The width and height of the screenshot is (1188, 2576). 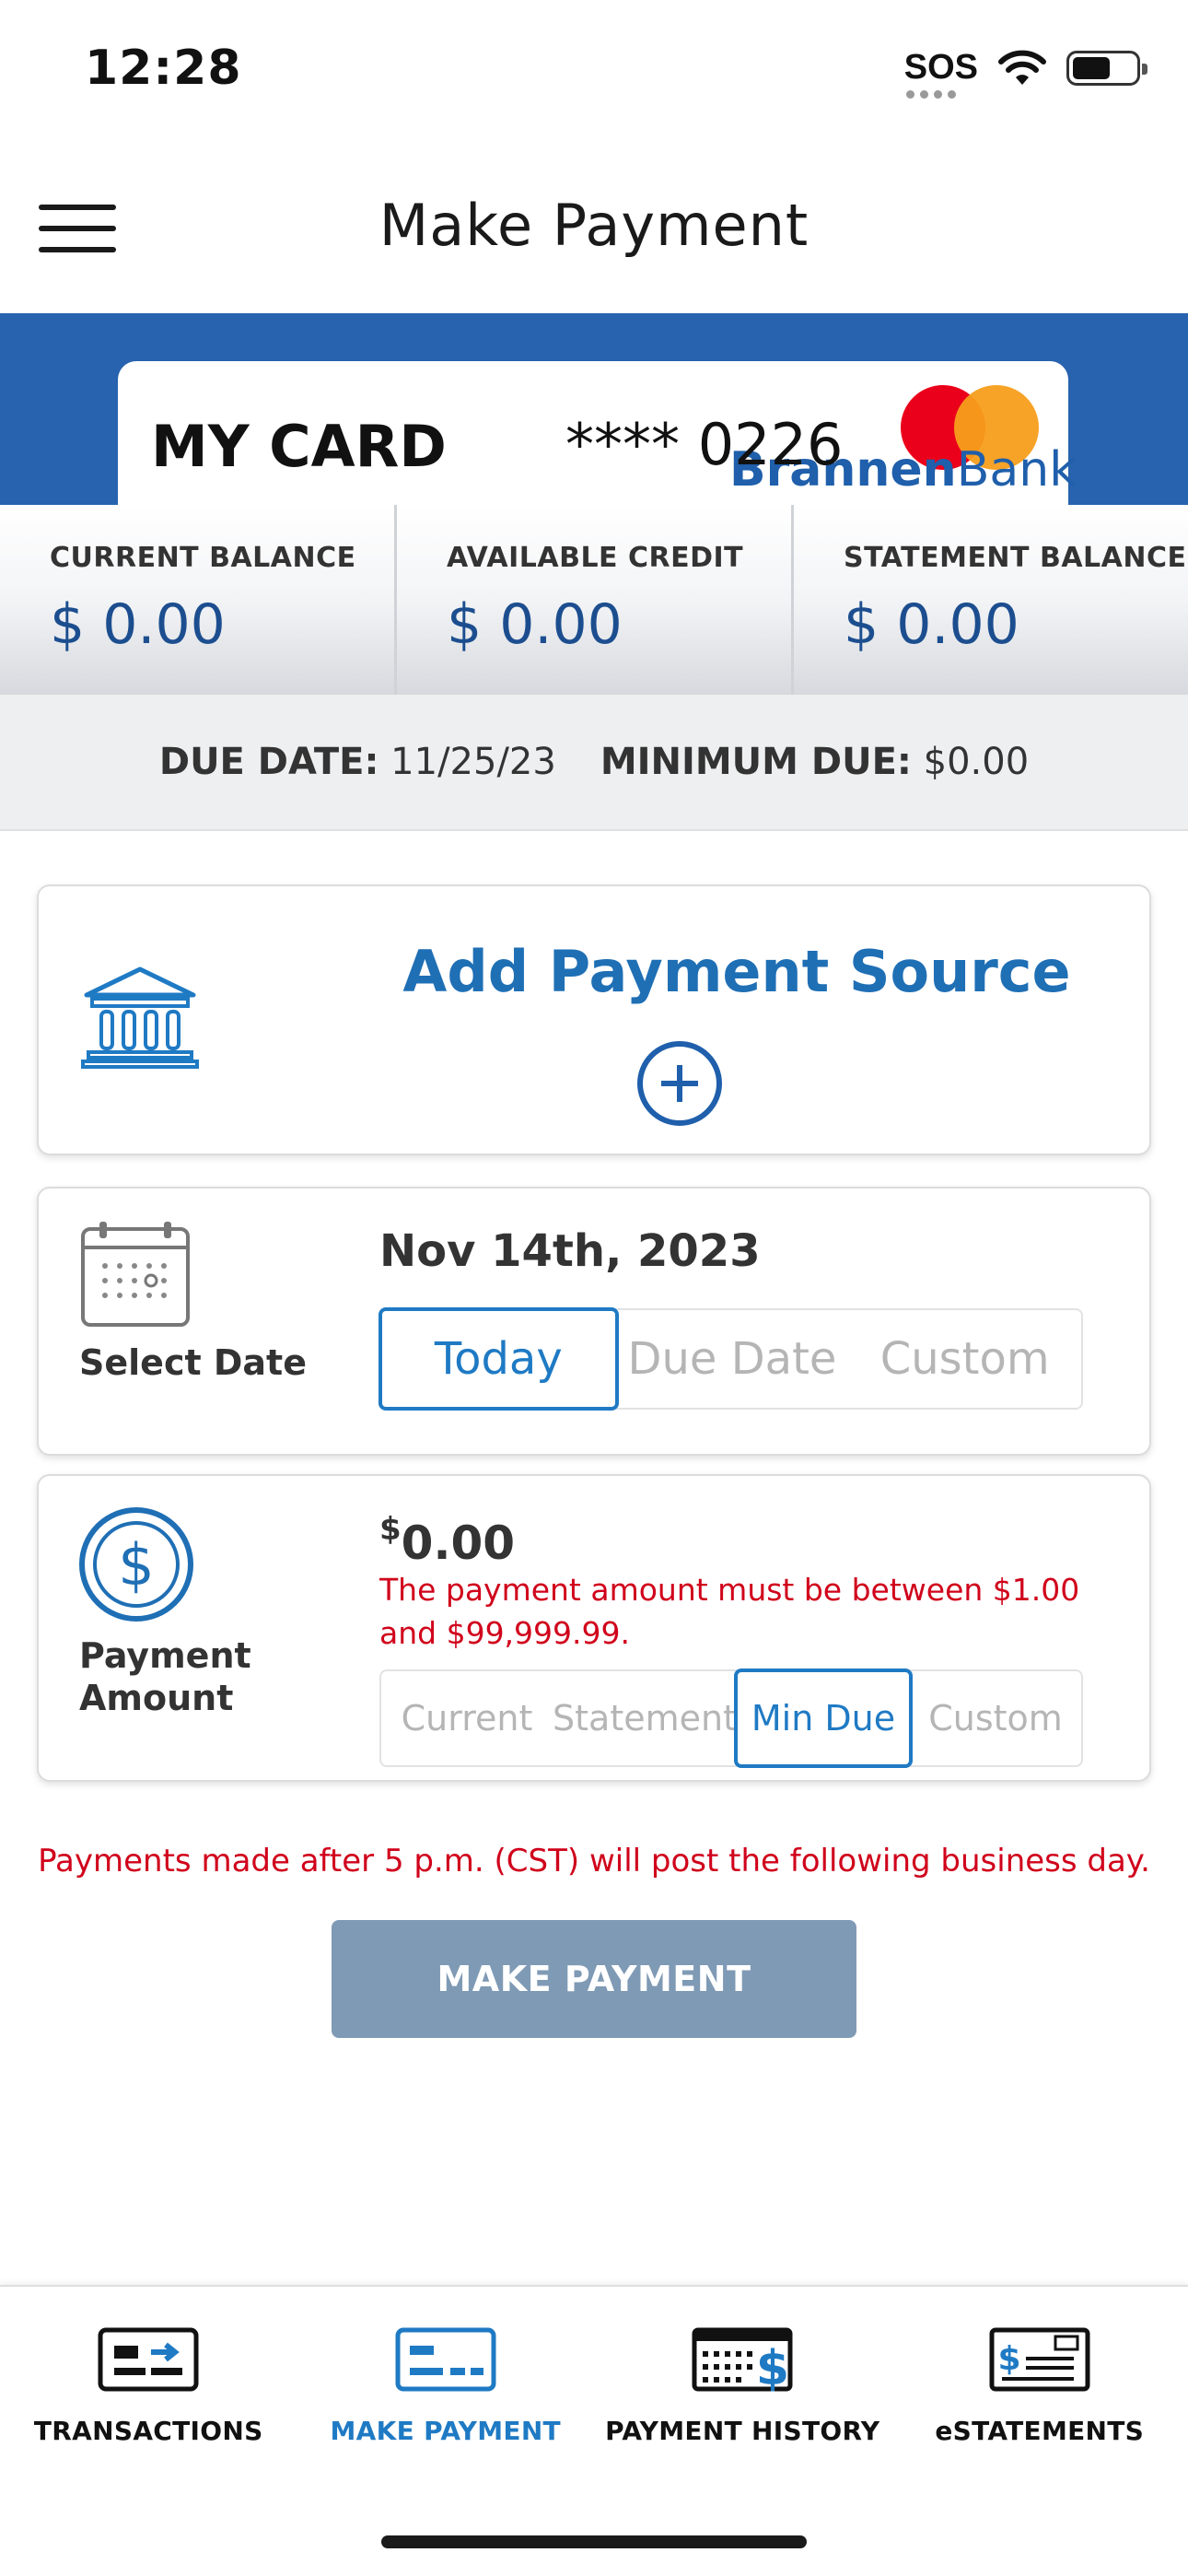 What do you see at coordinates (594, 1979) in the screenshot?
I see `make-payment-button: MAKE PAYMENT` at bounding box center [594, 1979].